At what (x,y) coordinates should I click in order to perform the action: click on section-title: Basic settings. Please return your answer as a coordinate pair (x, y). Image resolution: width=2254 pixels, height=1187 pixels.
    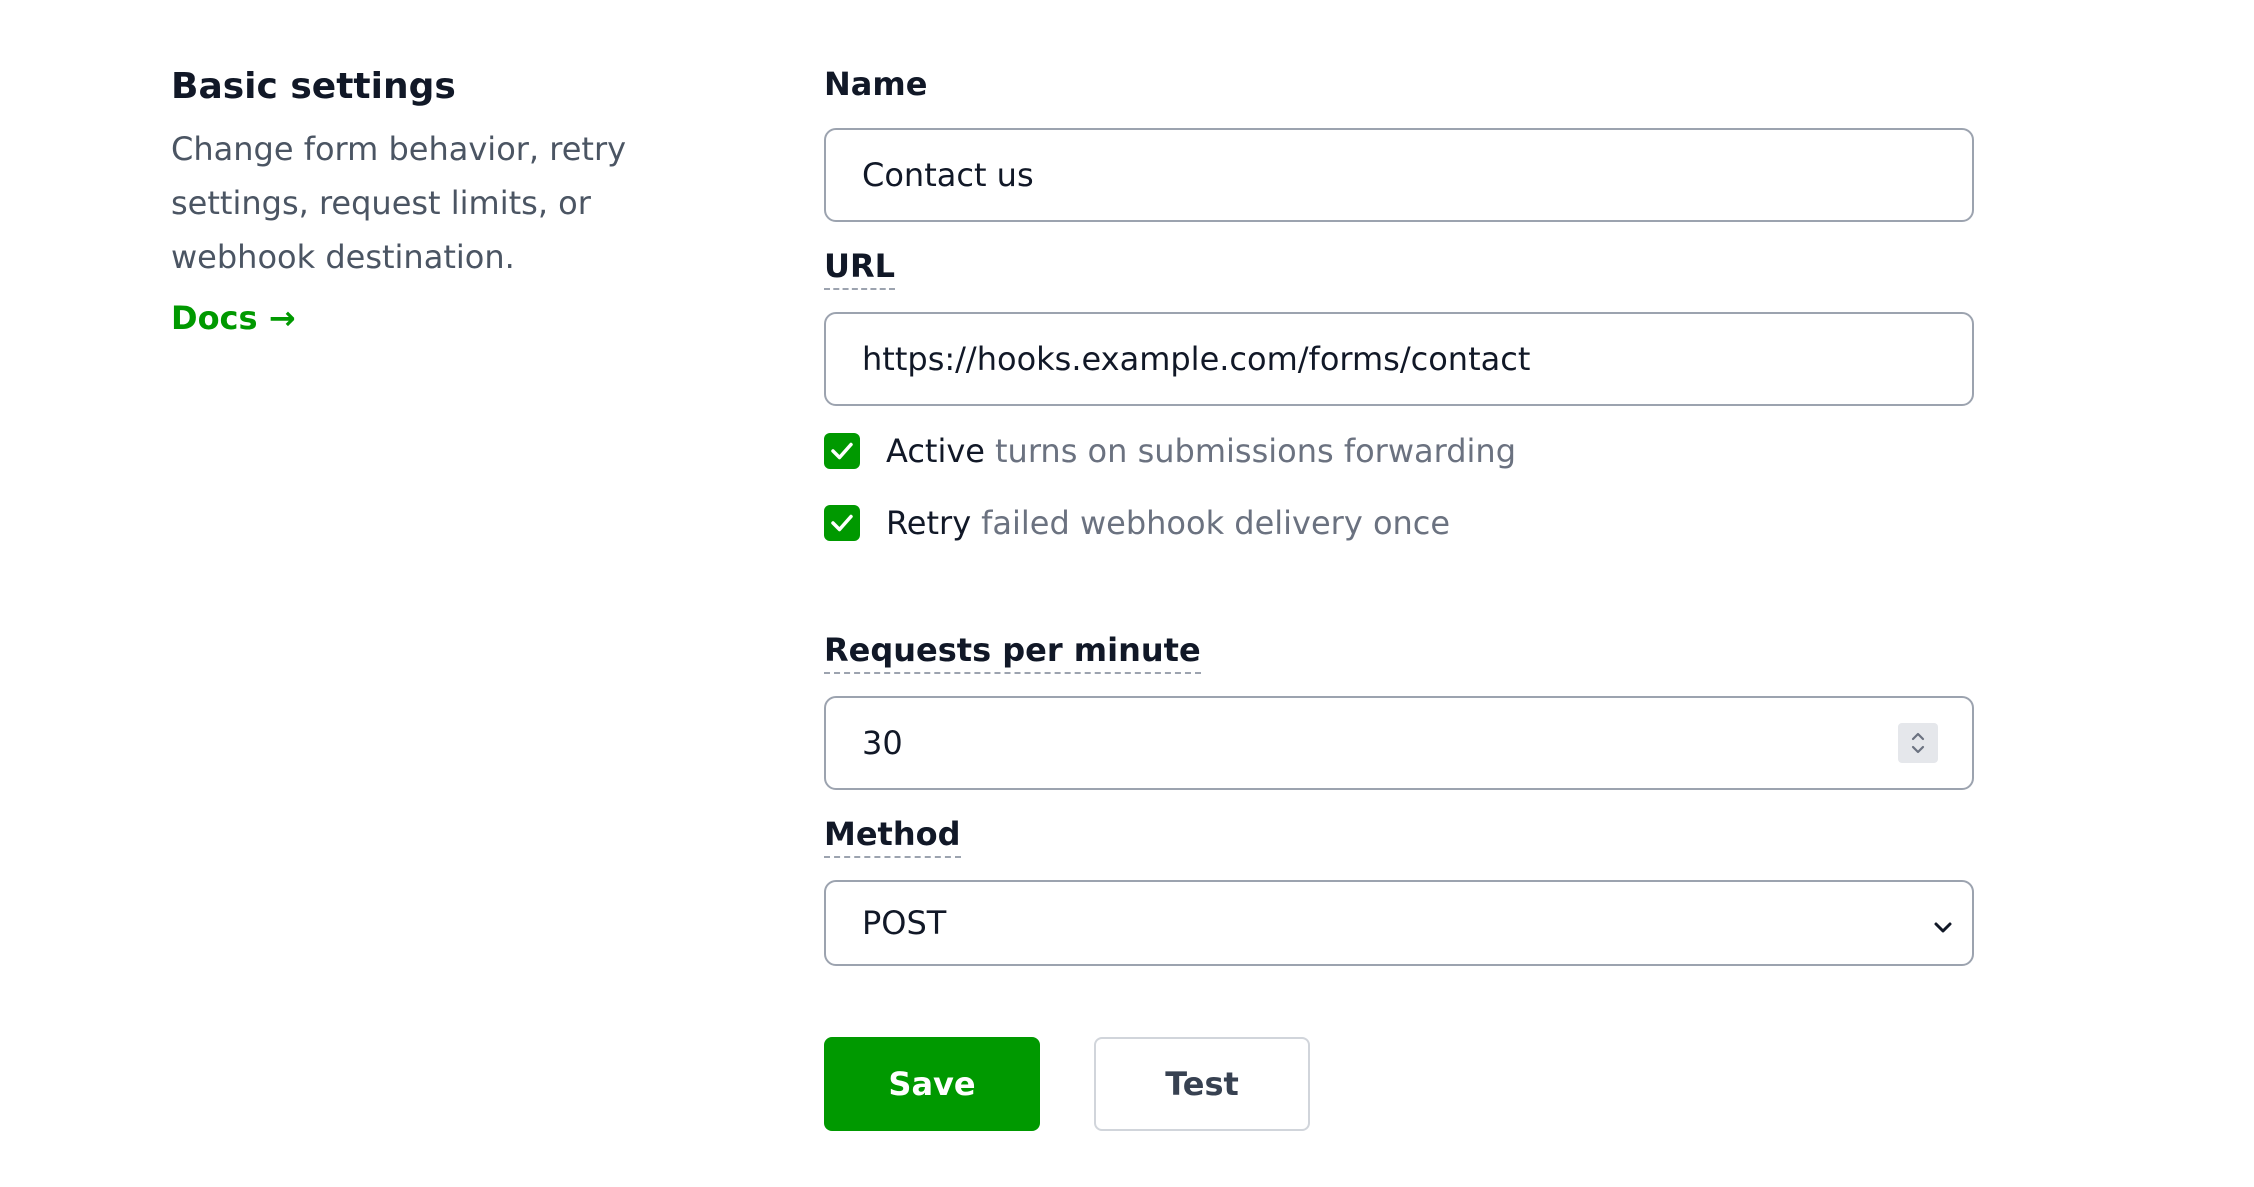
    Looking at the image, I should click on (313, 86).